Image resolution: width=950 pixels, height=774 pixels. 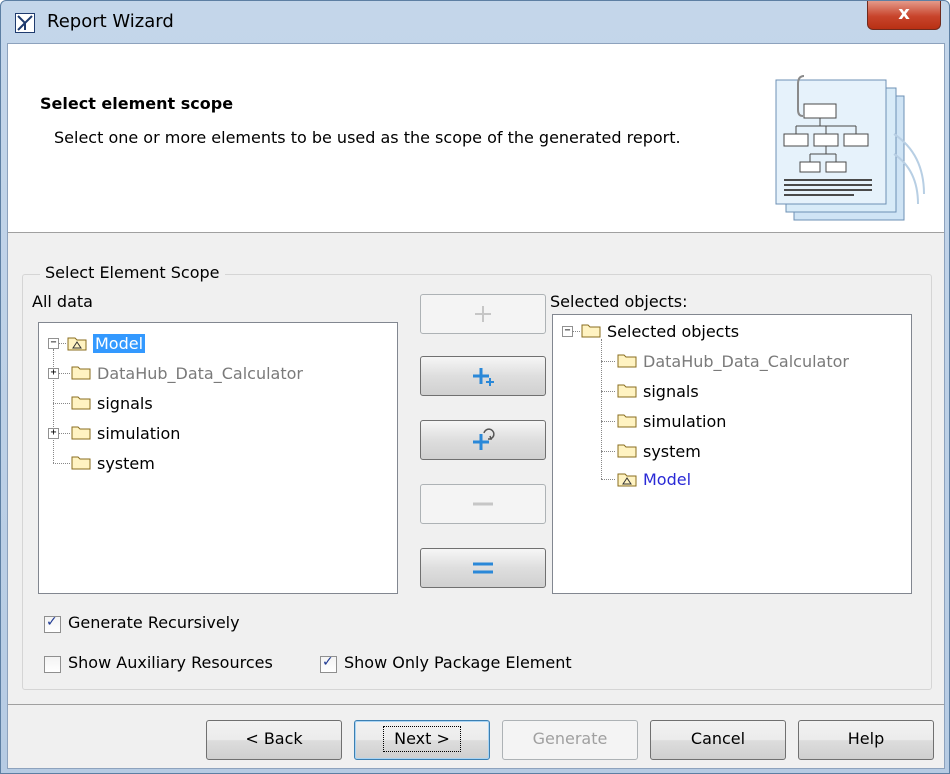 I want to click on add-replace-button, so click(x=483, y=440).